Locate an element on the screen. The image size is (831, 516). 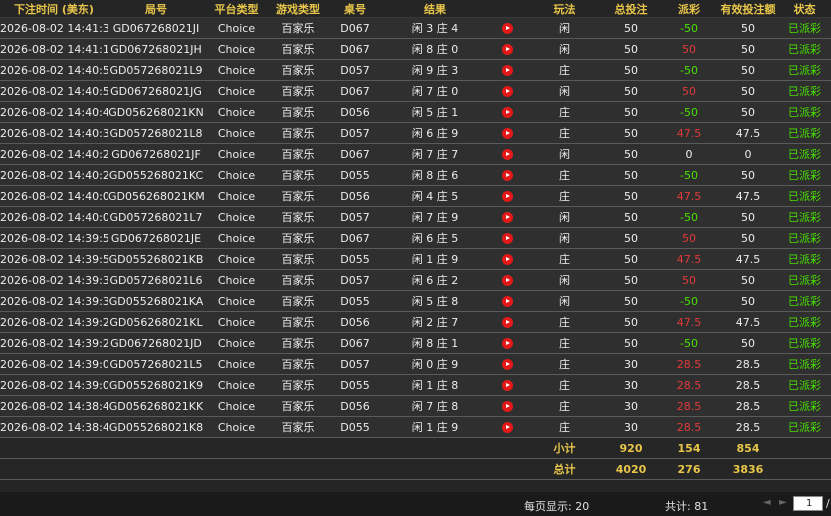
round-id-cell: GD056268021KL is located at coordinates (156, 322).